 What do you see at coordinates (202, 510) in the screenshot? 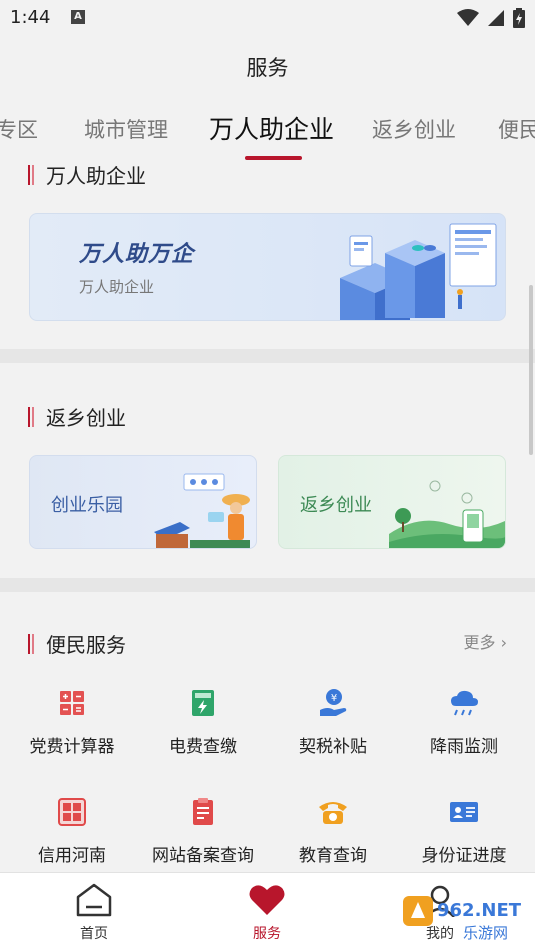
I see `entrepreneur-illustration` at bounding box center [202, 510].